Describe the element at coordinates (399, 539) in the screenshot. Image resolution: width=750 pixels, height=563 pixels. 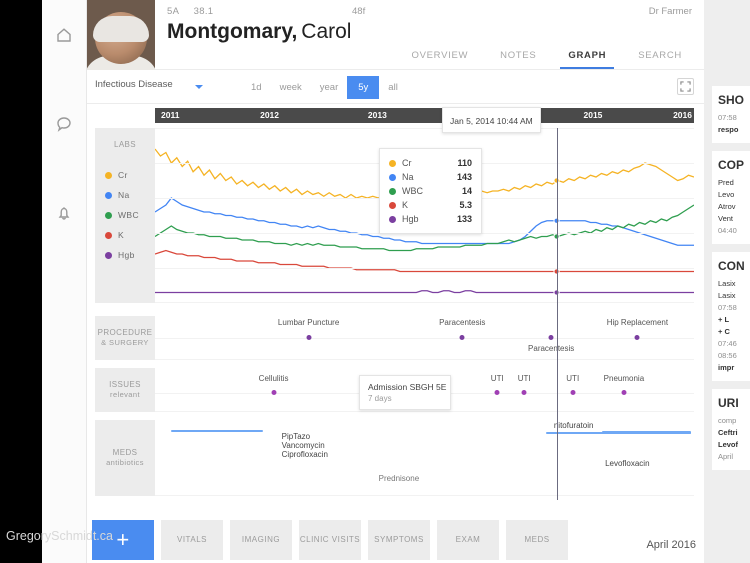
I see `tab-symptoms: SYMPTOMS` at that location.